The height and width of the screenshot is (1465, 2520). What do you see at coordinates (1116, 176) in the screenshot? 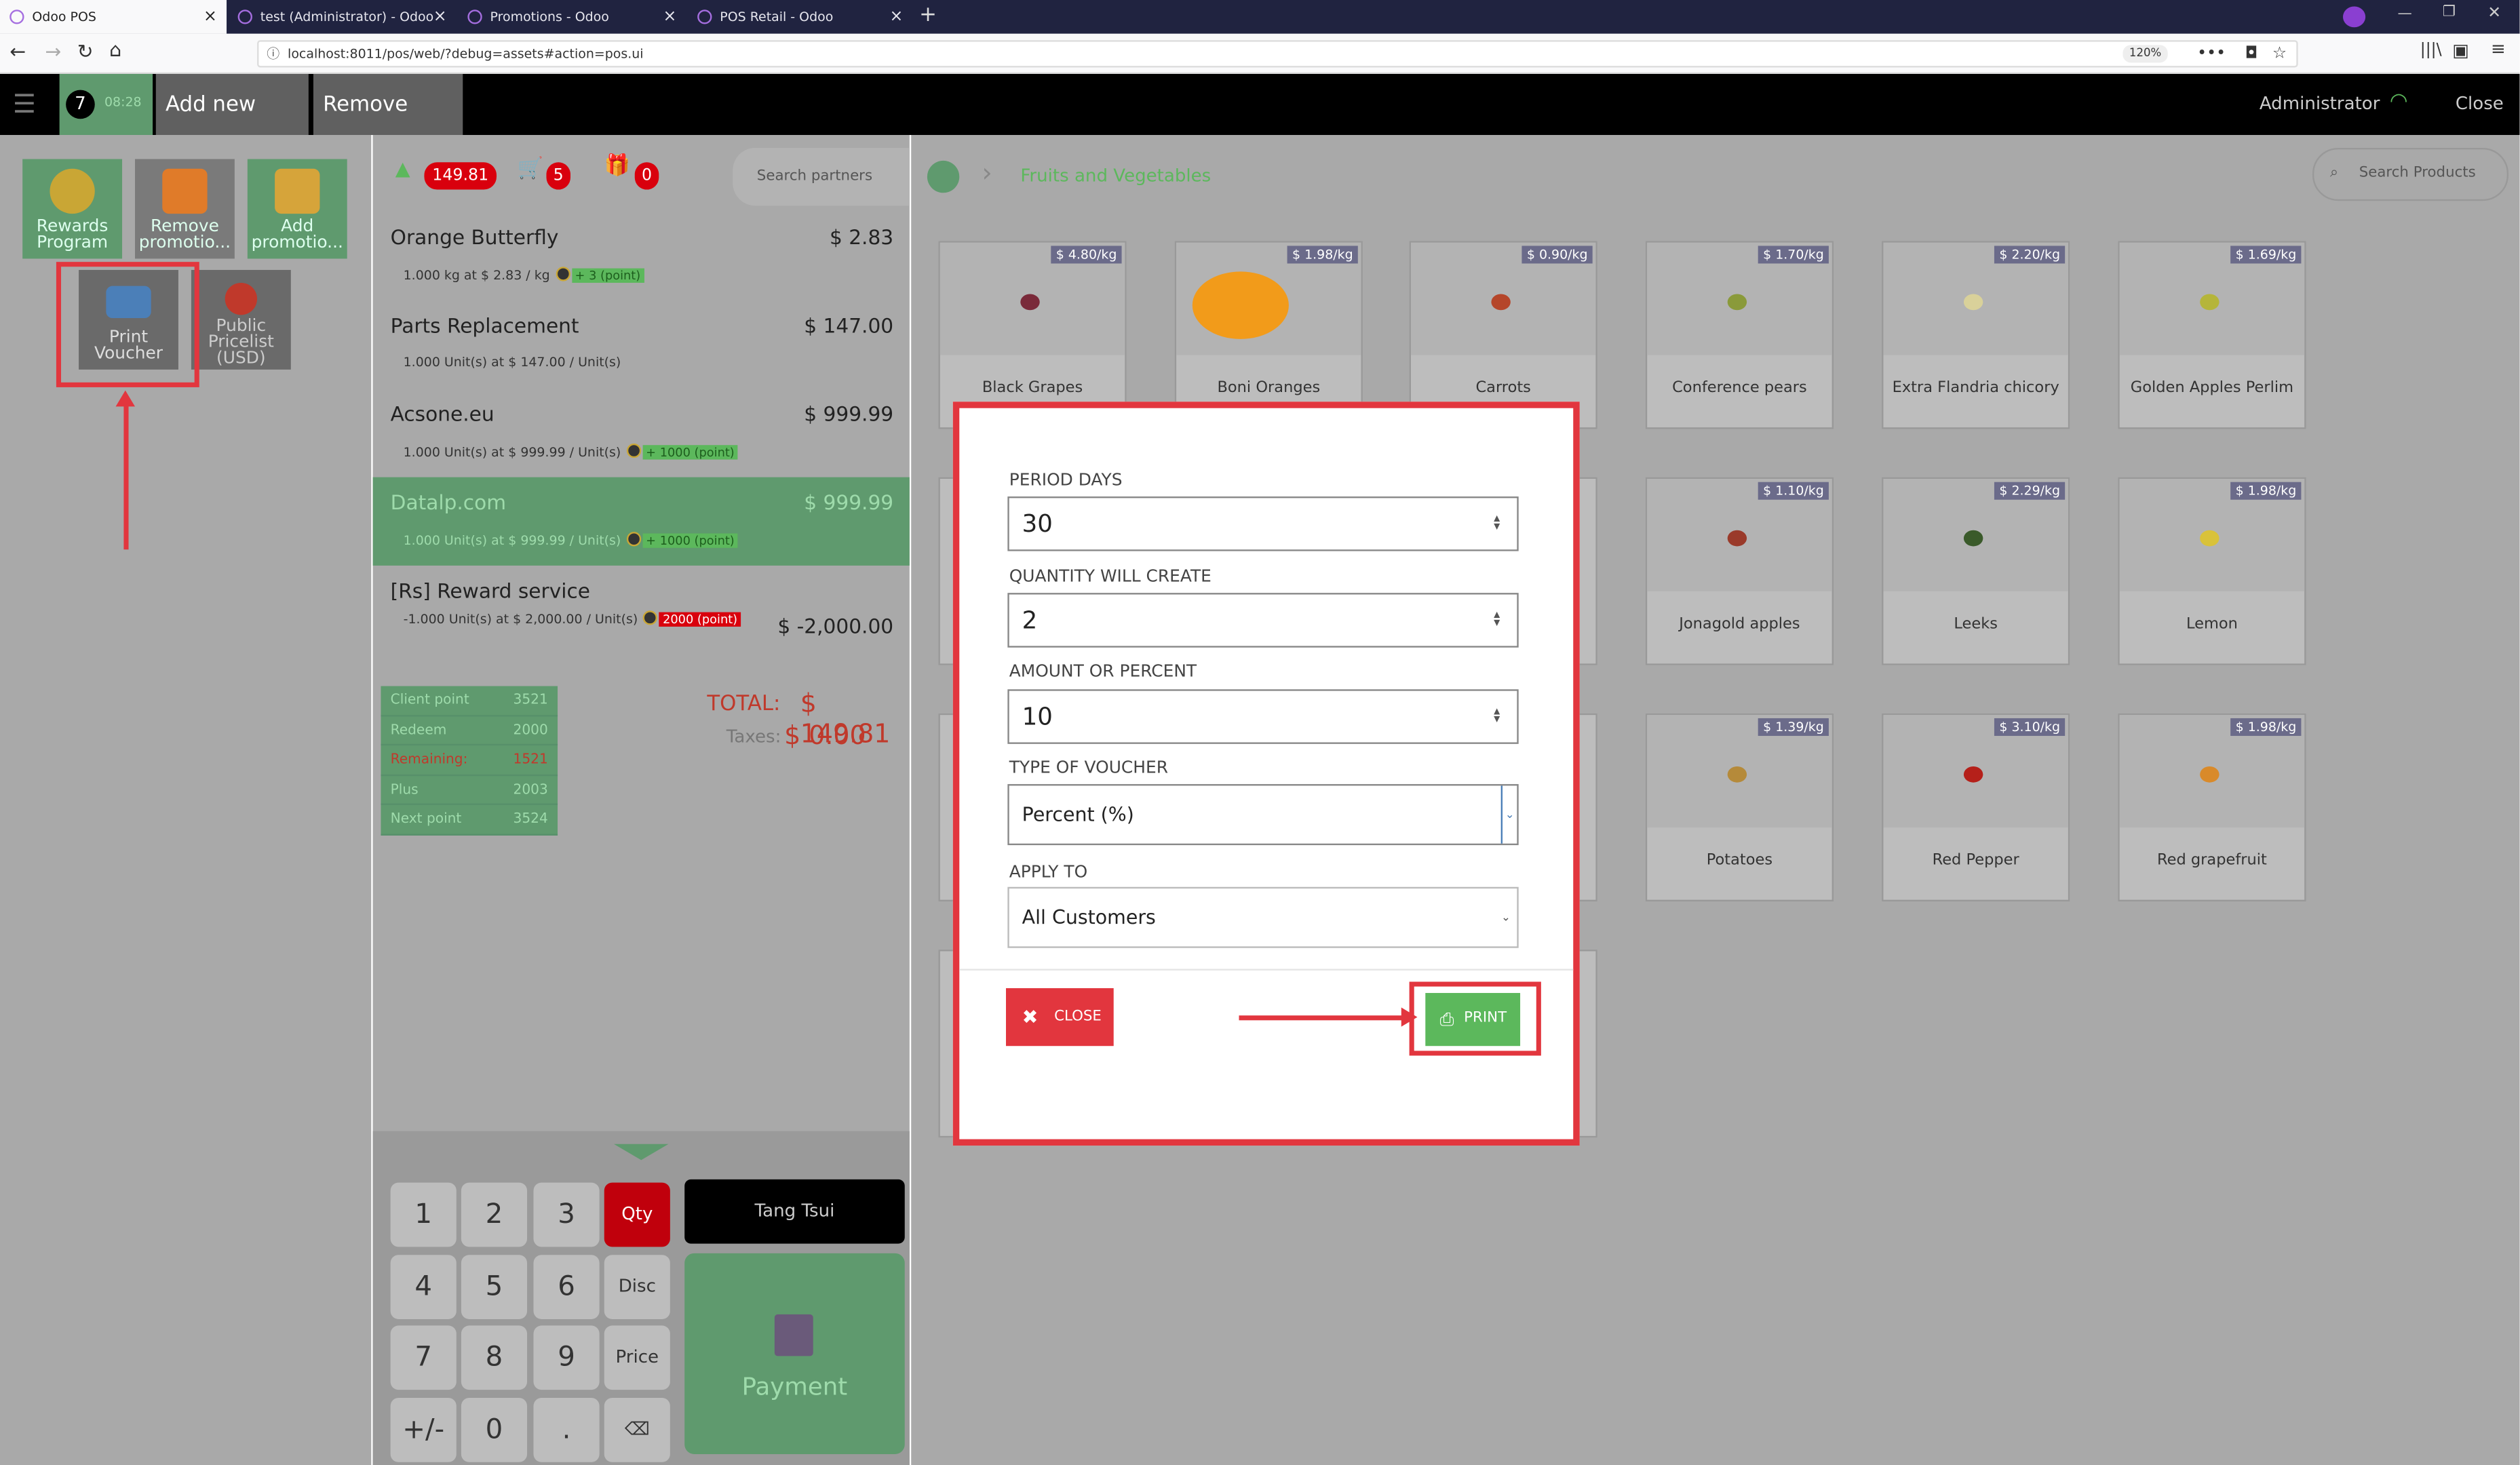
I see `category-breadcrumb: Fruits and Vegetables` at bounding box center [1116, 176].